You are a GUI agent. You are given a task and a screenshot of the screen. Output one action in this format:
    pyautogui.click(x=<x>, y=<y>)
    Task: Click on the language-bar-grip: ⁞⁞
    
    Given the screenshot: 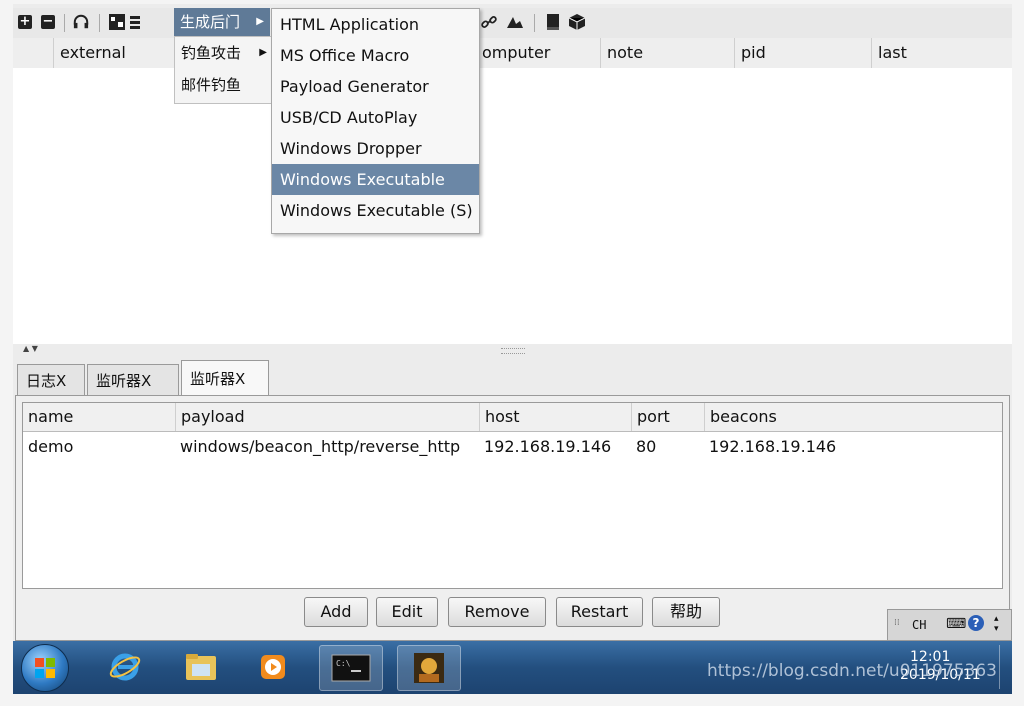 What is the action you would take?
    pyautogui.click(x=897, y=623)
    